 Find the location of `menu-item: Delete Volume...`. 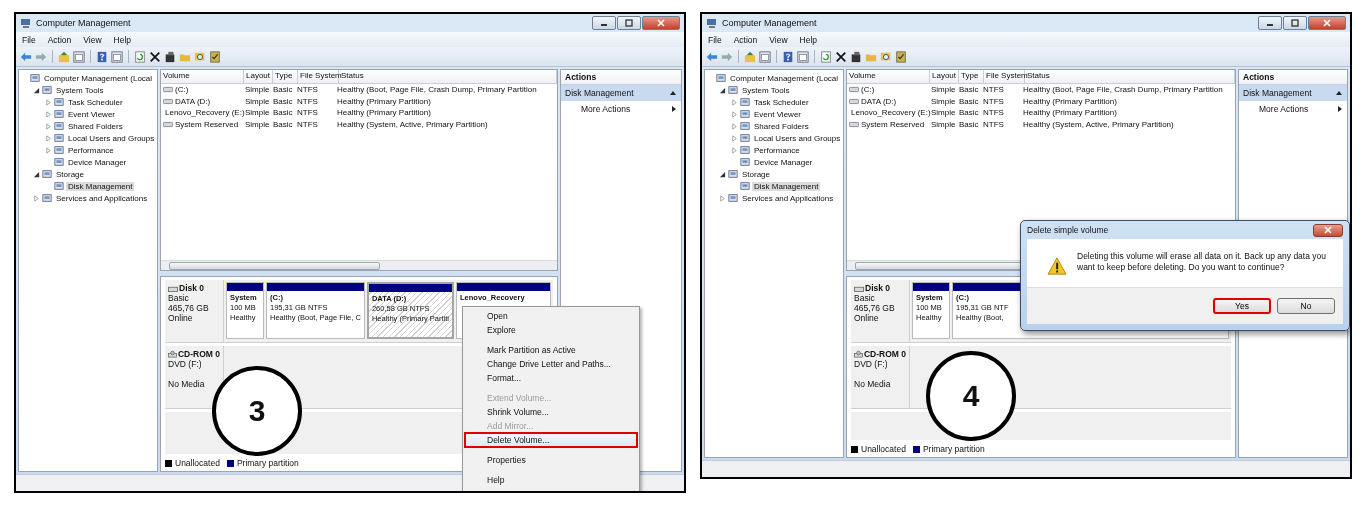

menu-item: Delete Volume... is located at coordinates (551, 440).